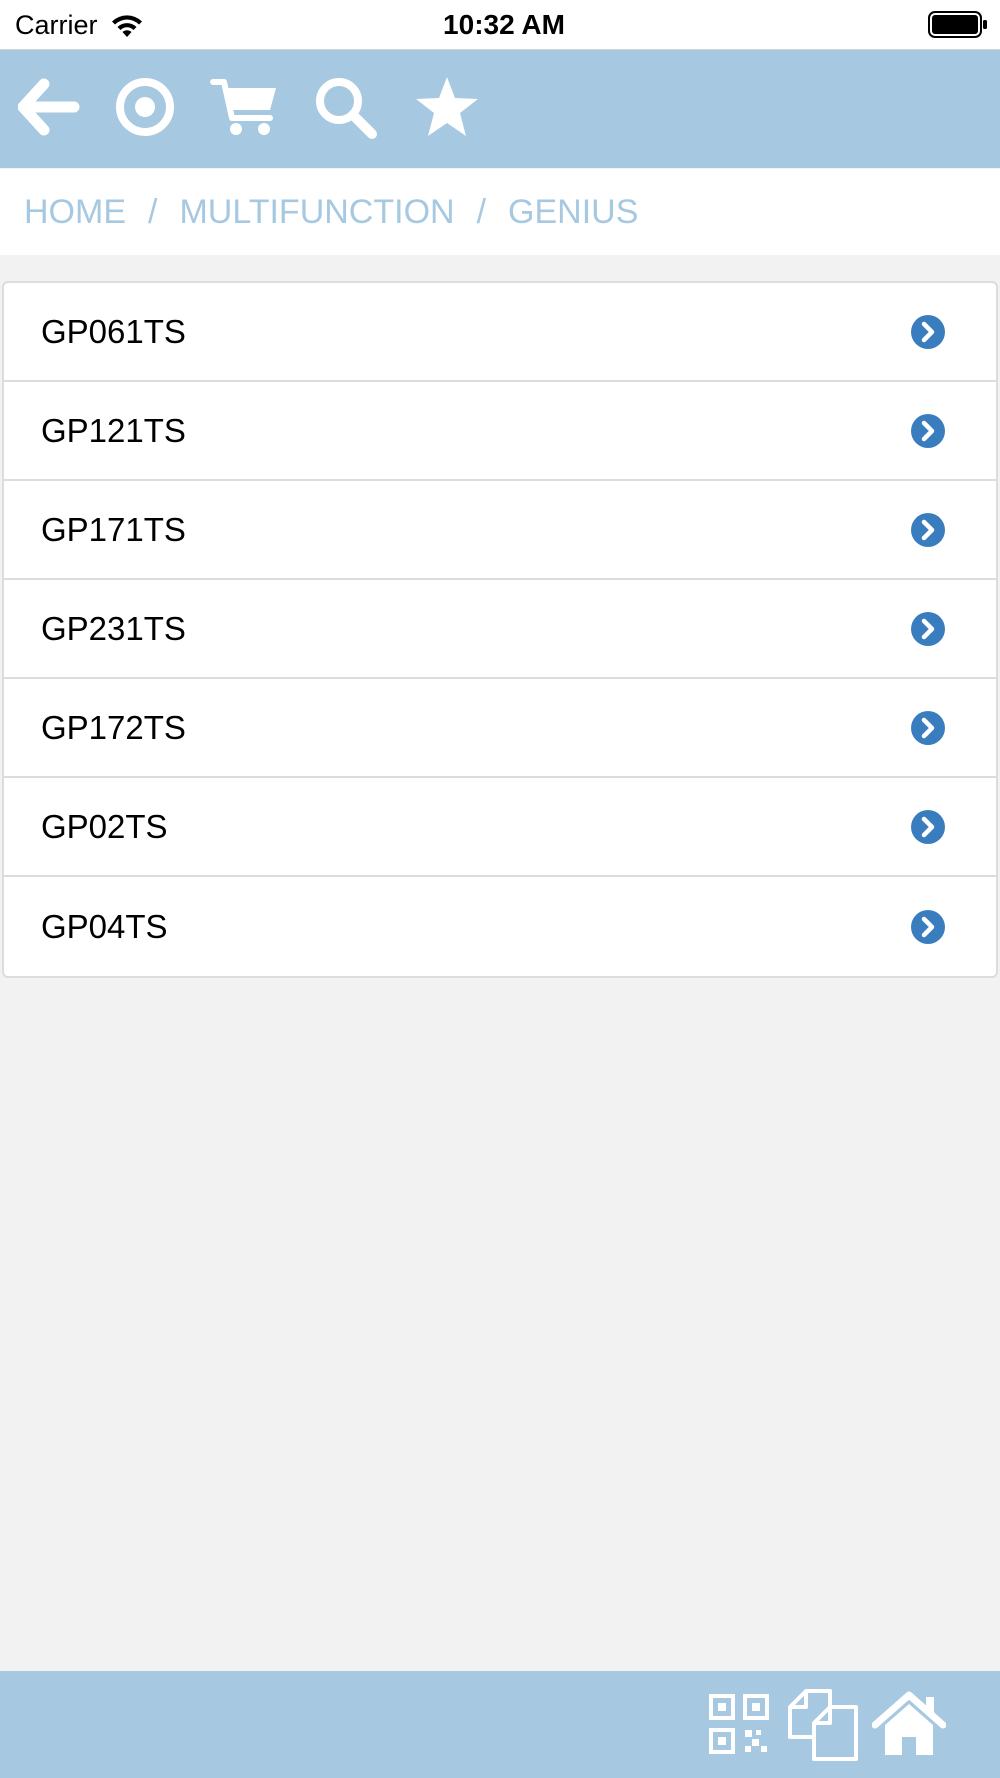 The image size is (1000, 1778). Describe the element at coordinates (145, 107) in the screenshot. I see `target-icon` at that location.